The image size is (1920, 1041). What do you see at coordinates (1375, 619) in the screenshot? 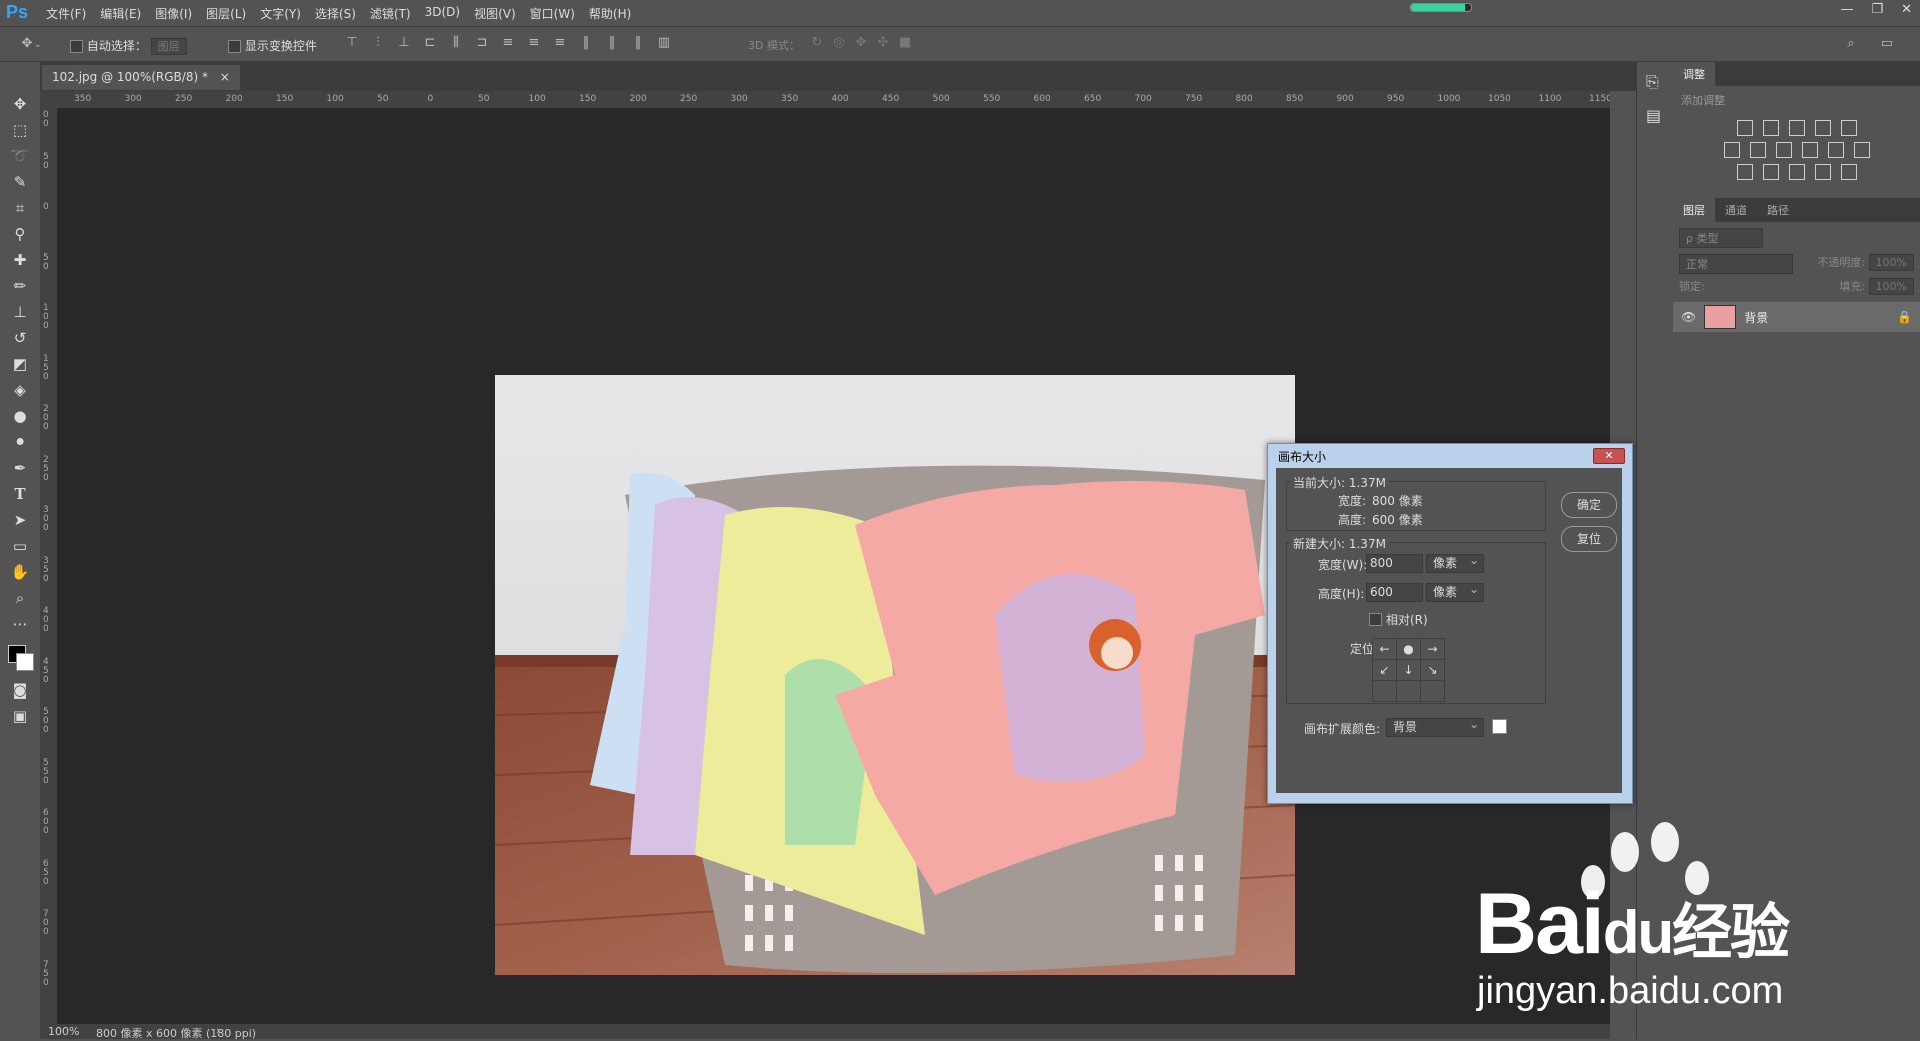
I see `relative-checkbox` at bounding box center [1375, 619].